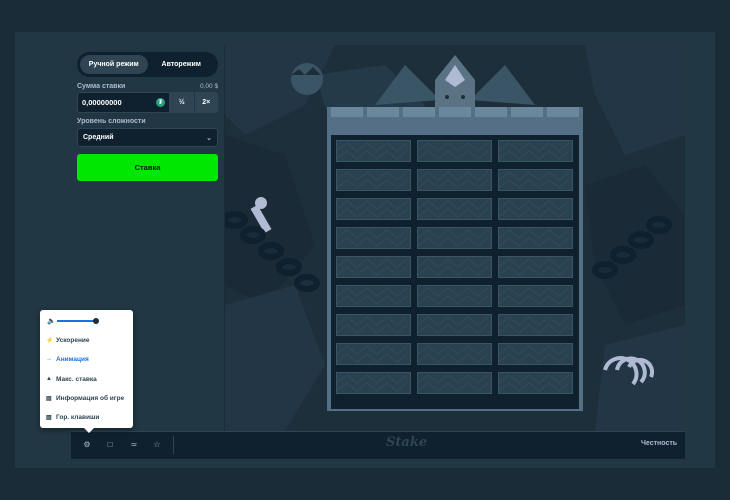 The image size is (730, 500). What do you see at coordinates (102, 102) in the screenshot?
I see `bet-amount-value: 0,00000000` at bounding box center [102, 102].